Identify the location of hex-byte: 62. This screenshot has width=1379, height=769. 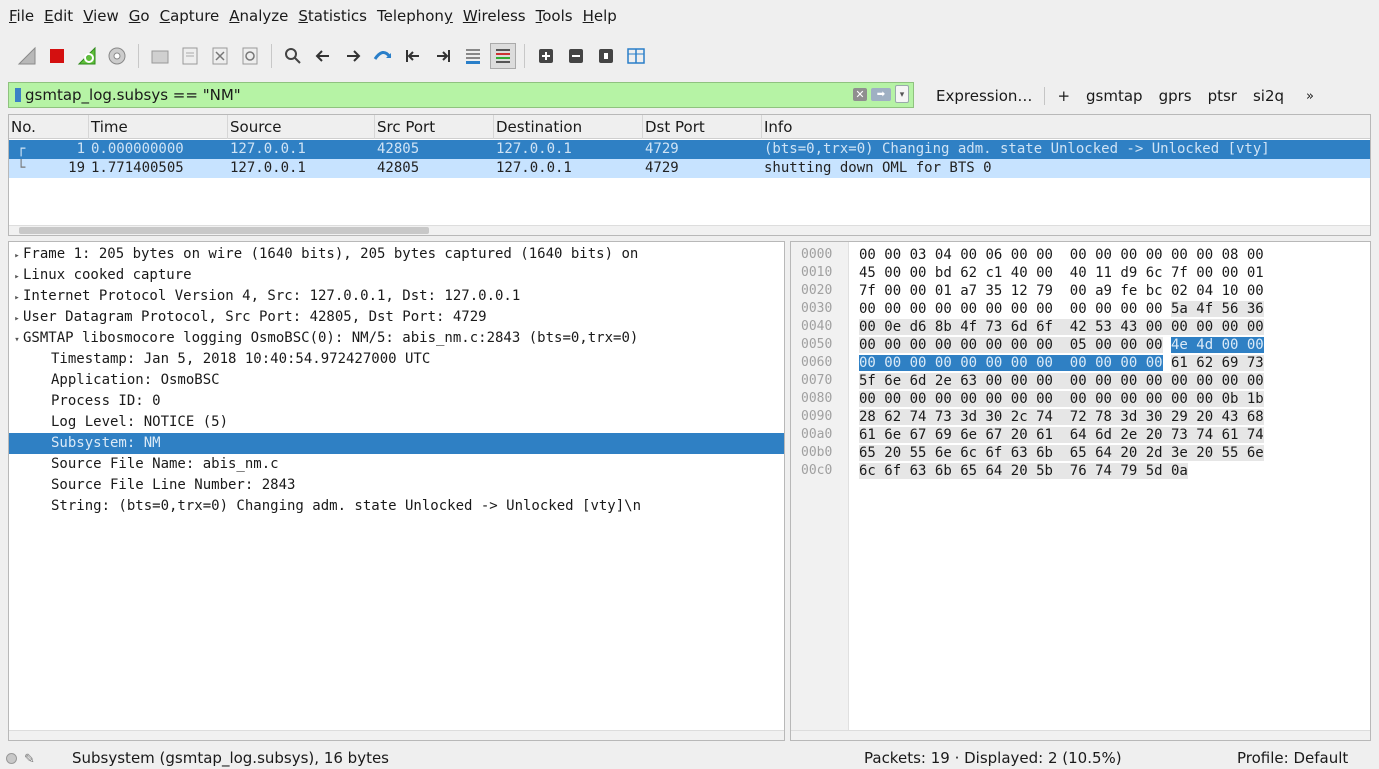
(1205, 363).